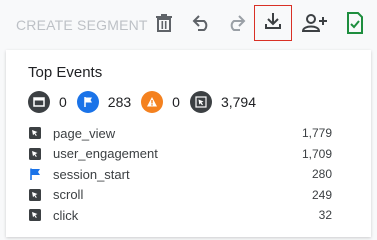  I want to click on event-name: session_start, so click(91, 174).